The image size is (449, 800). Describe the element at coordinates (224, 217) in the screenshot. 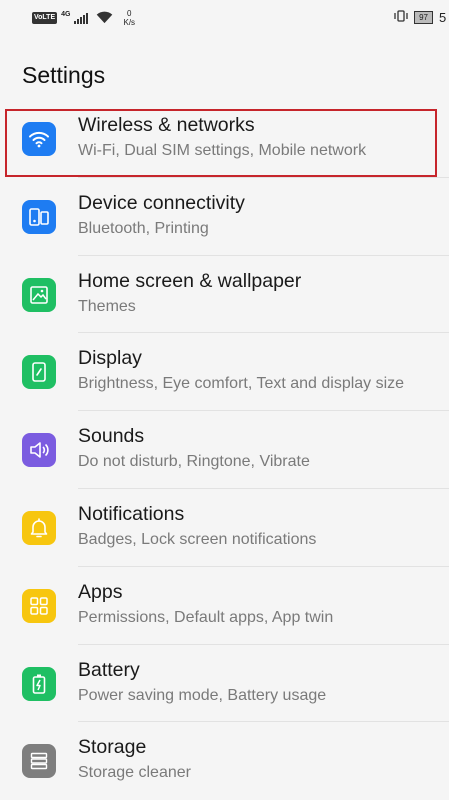

I see `setting-device-connectivity: Device connectivity Bluetooth, Printing` at that location.